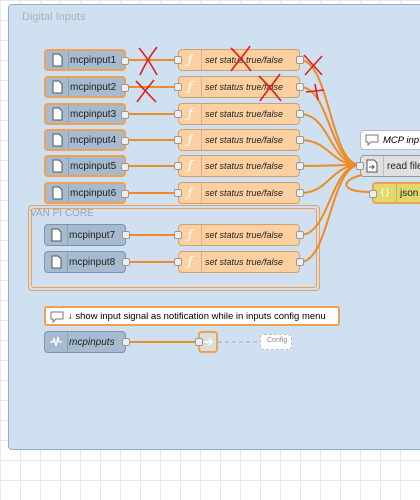 This screenshot has width=420, height=500. I want to click on input-node-label: mcpinput7, so click(92, 235).